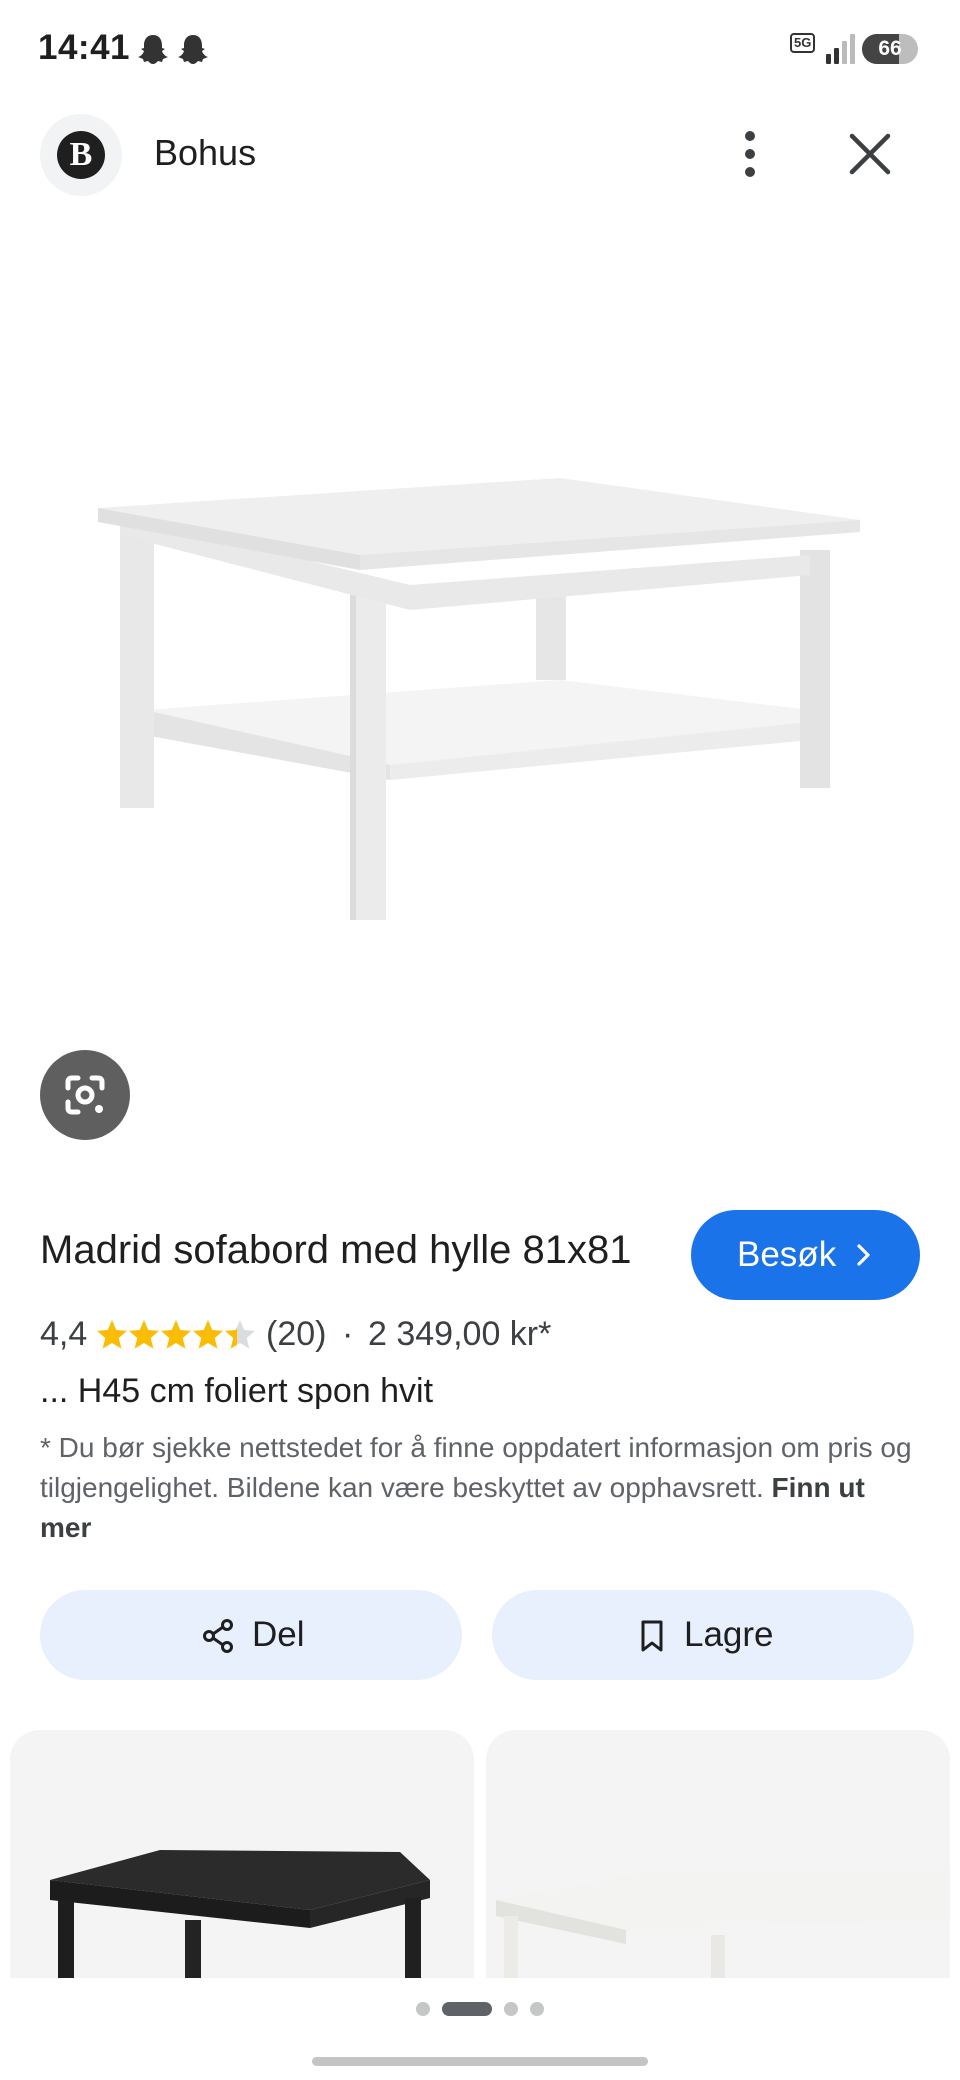 Image resolution: width=960 pixels, height=2080 pixels. Describe the element at coordinates (729, 1634) in the screenshot. I see `save-label: Lagre` at that location.